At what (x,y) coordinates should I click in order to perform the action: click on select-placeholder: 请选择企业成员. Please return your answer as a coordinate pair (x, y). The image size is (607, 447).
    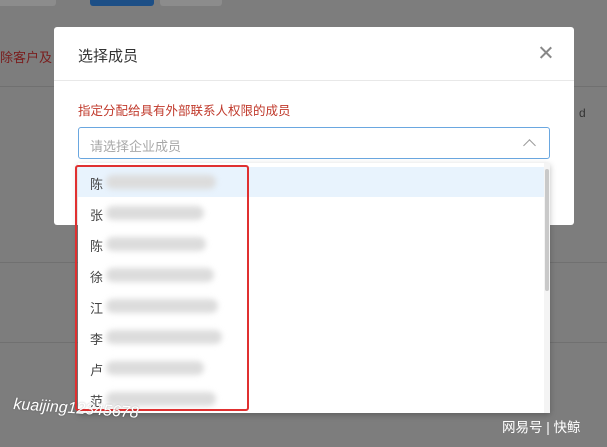
    Looking at the image, I should click on (136, 146).